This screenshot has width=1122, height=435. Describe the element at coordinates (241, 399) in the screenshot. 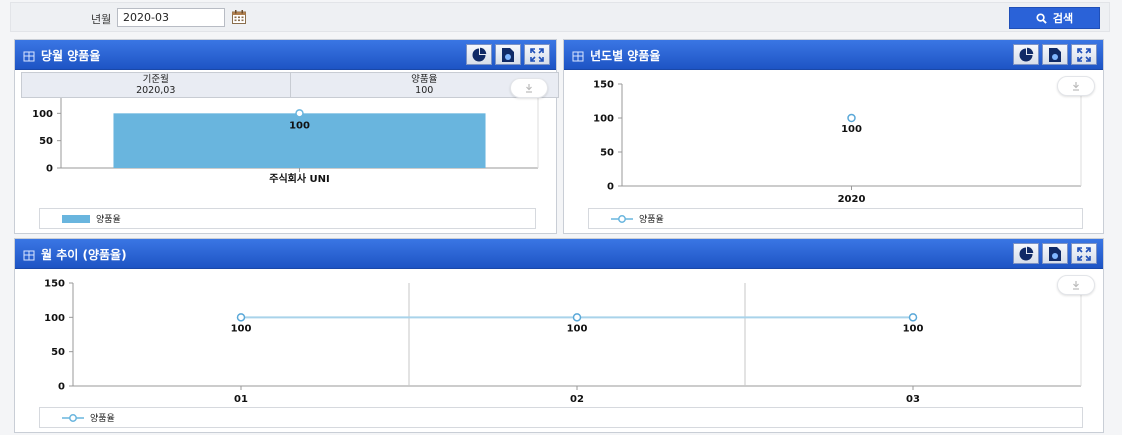

I see `x-tick-label: 01` at that location.